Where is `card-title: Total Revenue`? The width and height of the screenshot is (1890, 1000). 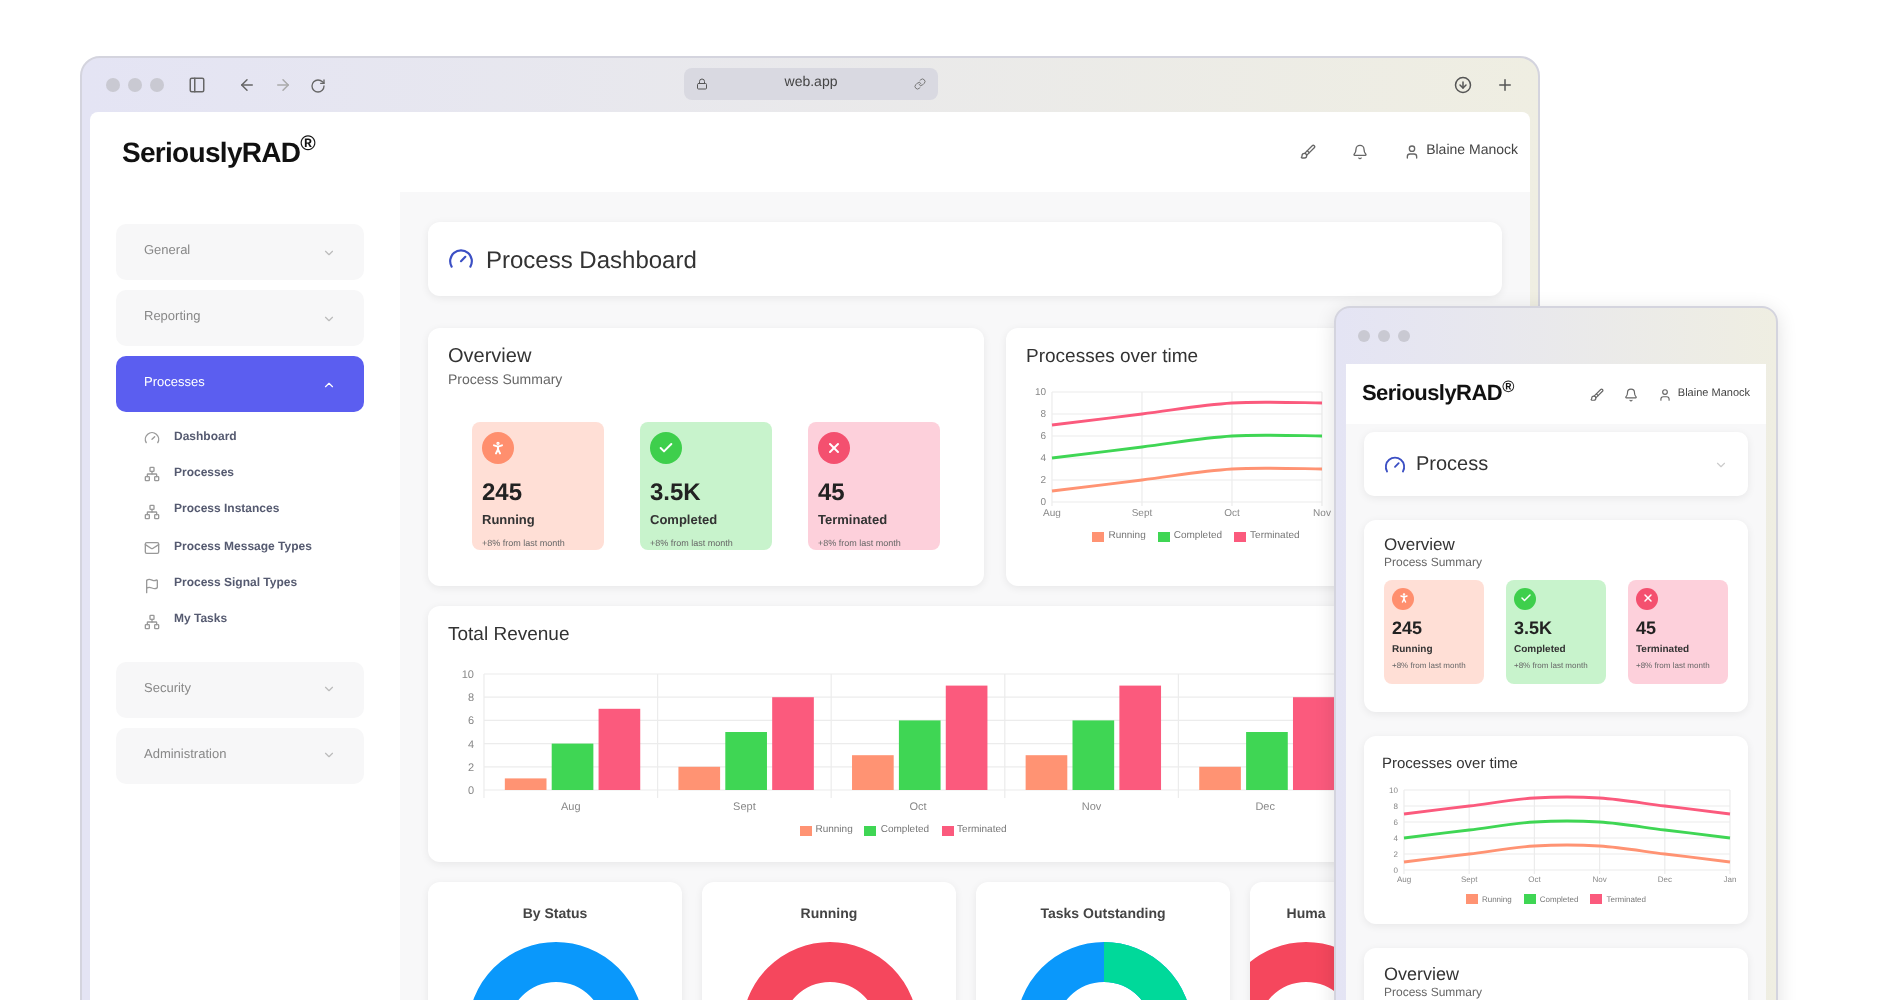 card-title: Total Revenue is located at coordinates (509, 635).